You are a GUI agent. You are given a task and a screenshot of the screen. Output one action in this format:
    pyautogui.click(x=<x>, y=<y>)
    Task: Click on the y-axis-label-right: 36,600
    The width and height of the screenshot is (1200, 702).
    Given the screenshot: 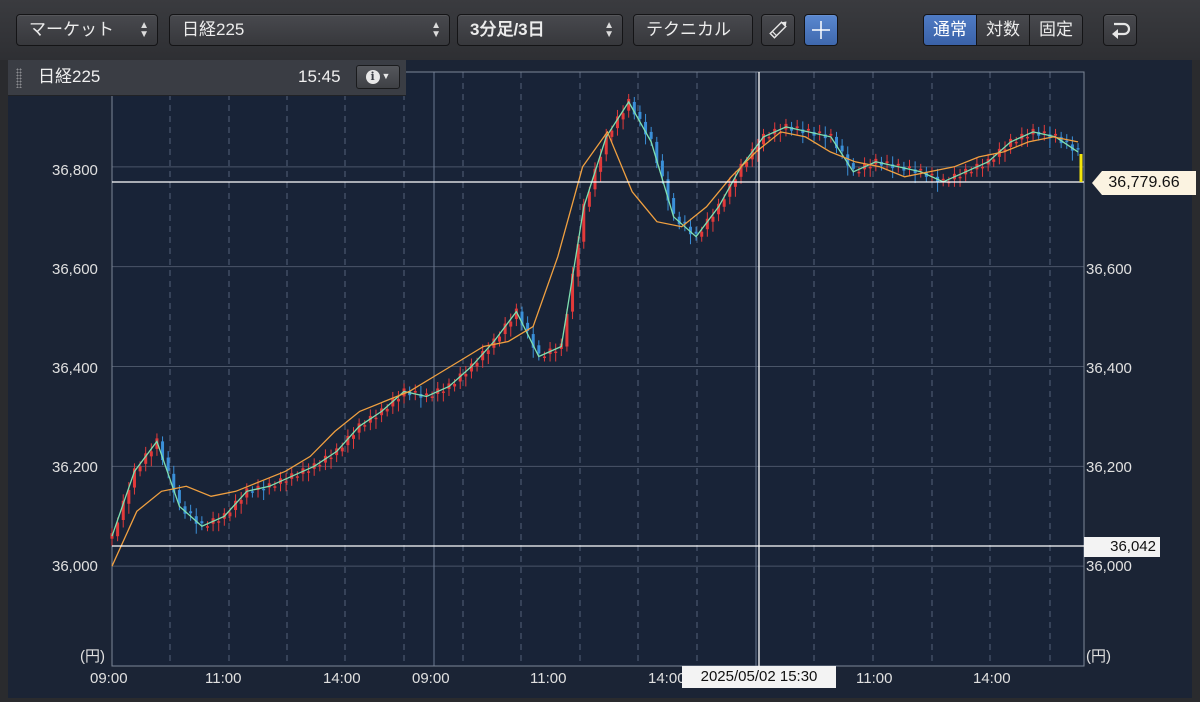 What is the action you would take?
    pyautogui.click(x=1109, y=269)
    